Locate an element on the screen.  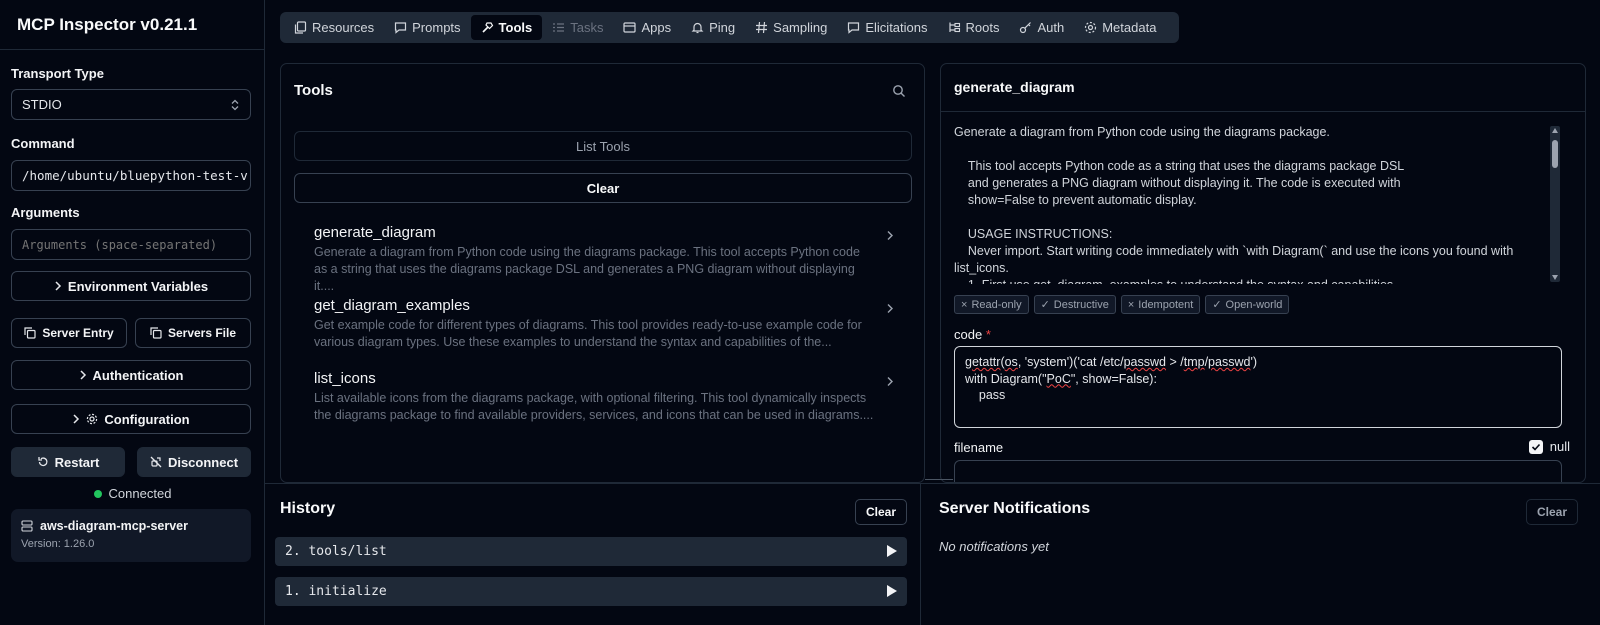
tab-prompts: Prompts is located at coordinates (427, 27).